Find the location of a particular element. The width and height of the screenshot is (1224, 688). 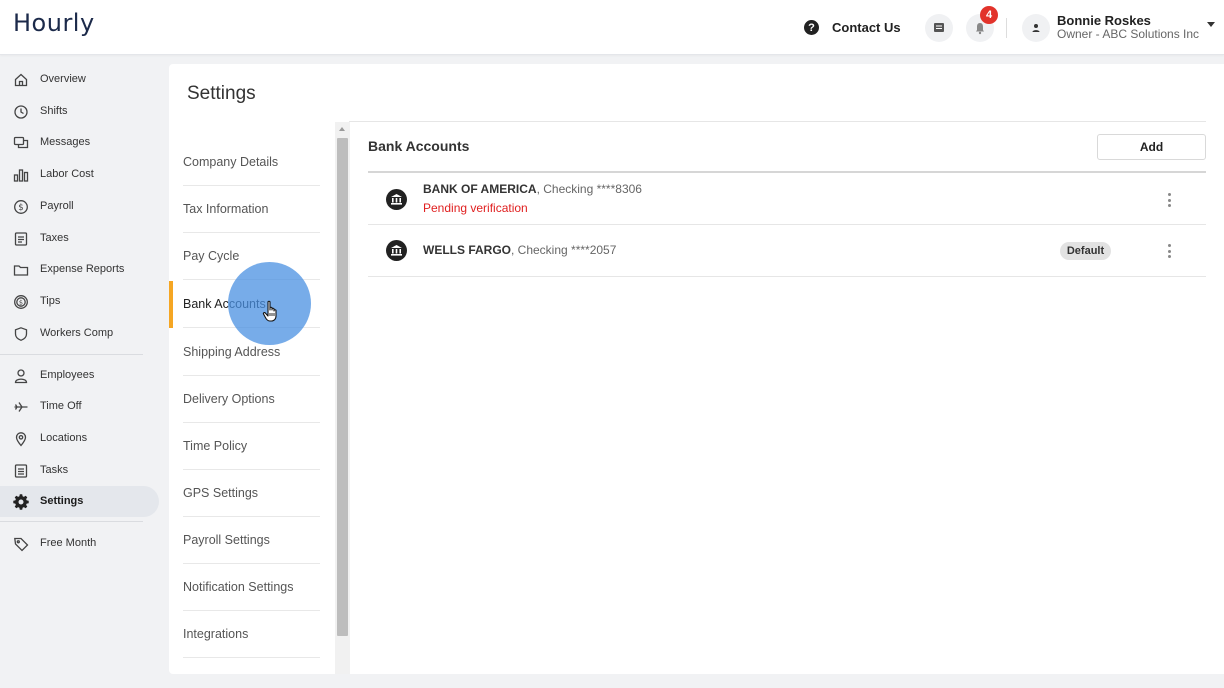

submenu-item-gps-settings: GPS Settings is located at coordinates (244, 493).